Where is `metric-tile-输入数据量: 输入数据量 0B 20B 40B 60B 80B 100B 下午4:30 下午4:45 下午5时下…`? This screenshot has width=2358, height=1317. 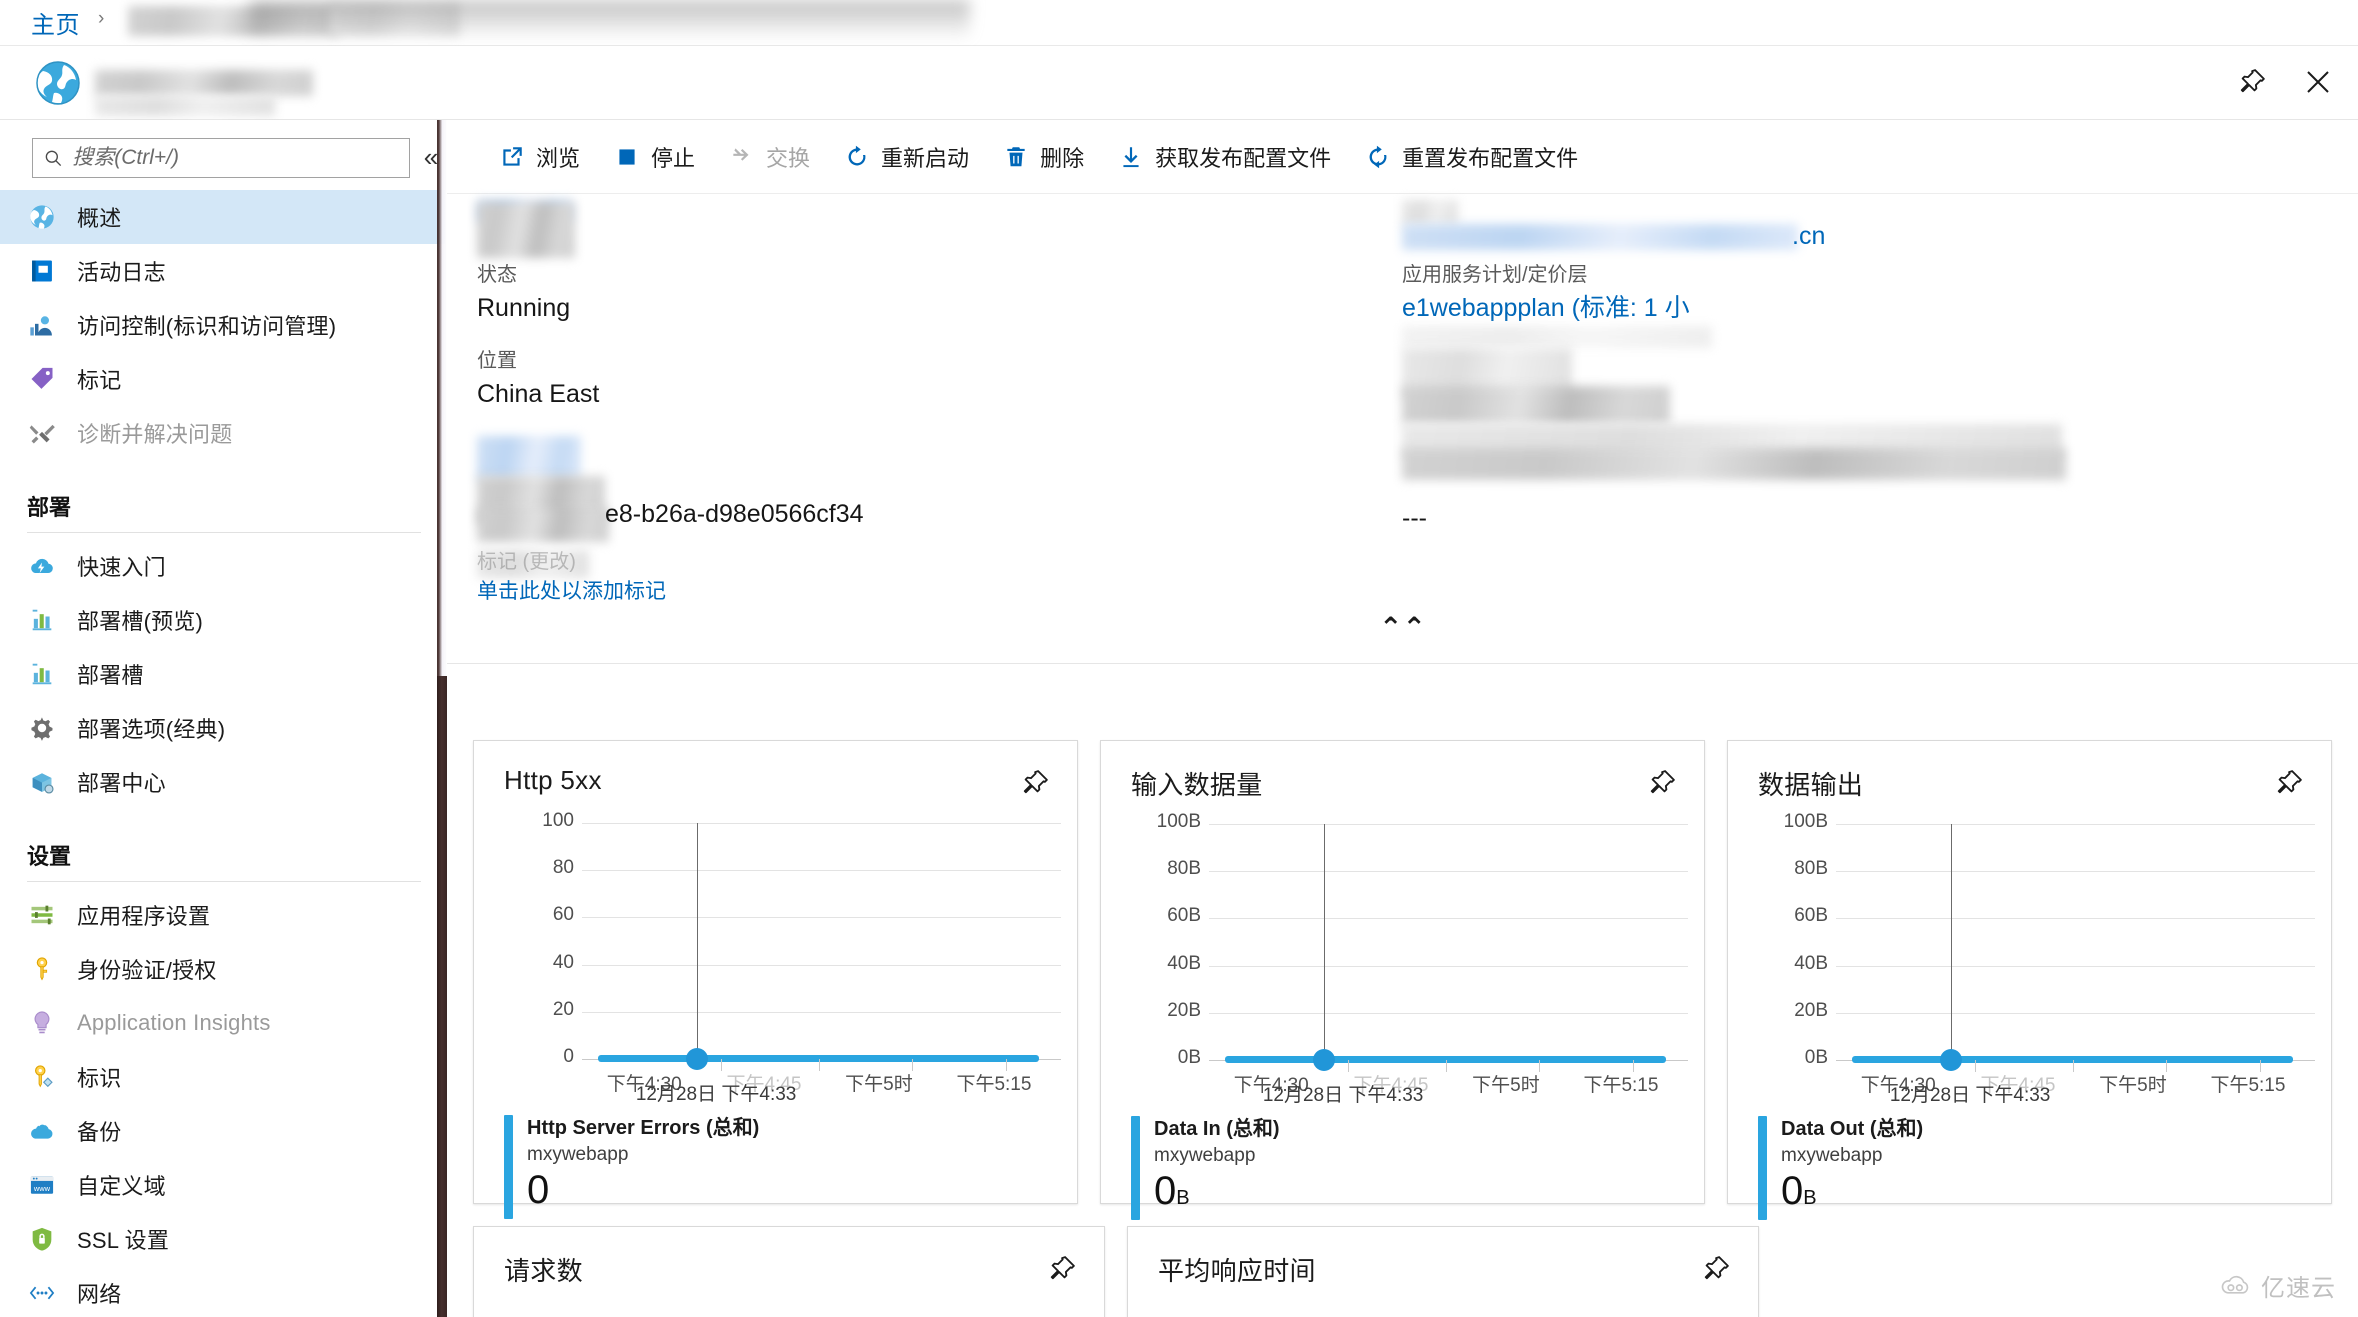
metric-tile-输入数据量: 输入数据量 0B 20B 40B 60B 80B 100B 下午4:30 下午4:45 下午5时下… is located at coordinates (1402, 980).